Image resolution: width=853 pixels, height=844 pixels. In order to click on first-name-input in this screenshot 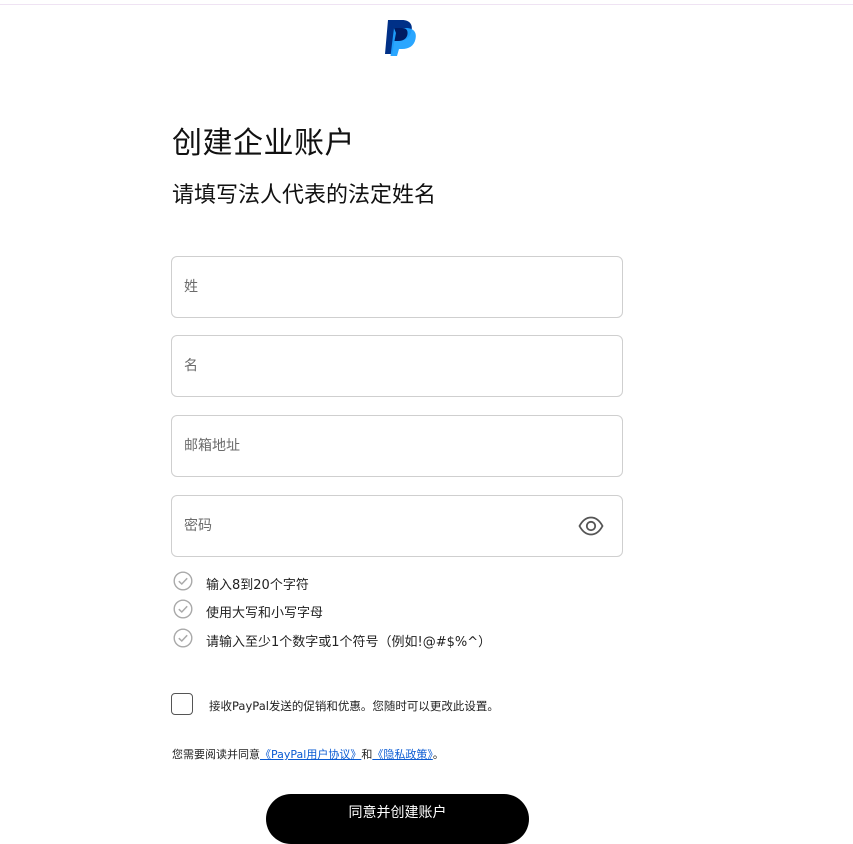, I will do `click(397, 366)`.